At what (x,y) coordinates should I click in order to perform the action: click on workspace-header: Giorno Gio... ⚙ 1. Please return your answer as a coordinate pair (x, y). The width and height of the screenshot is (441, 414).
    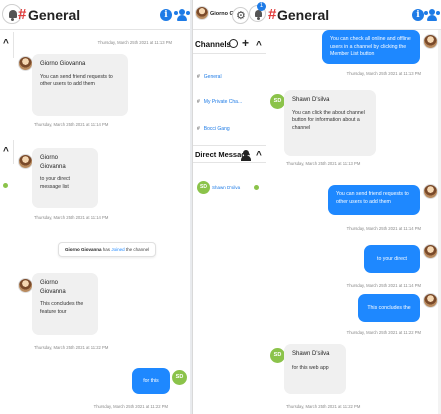
    Looking at the image, I should click on (229, 15).